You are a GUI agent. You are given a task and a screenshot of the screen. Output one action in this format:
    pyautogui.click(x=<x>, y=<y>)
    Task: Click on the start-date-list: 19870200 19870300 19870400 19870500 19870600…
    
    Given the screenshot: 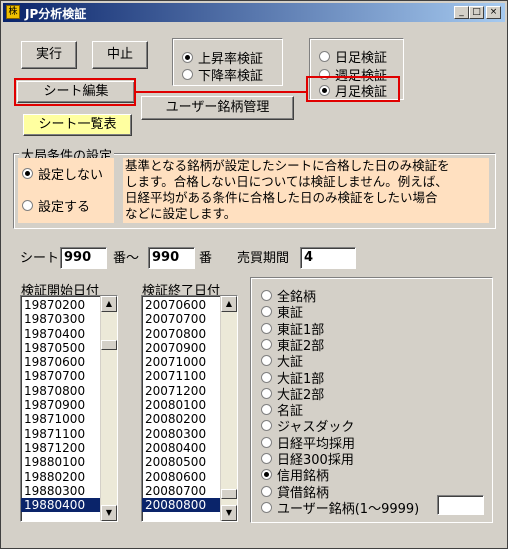 What is the action you would take?
    pyautogui.click(x=69, y=408)
    